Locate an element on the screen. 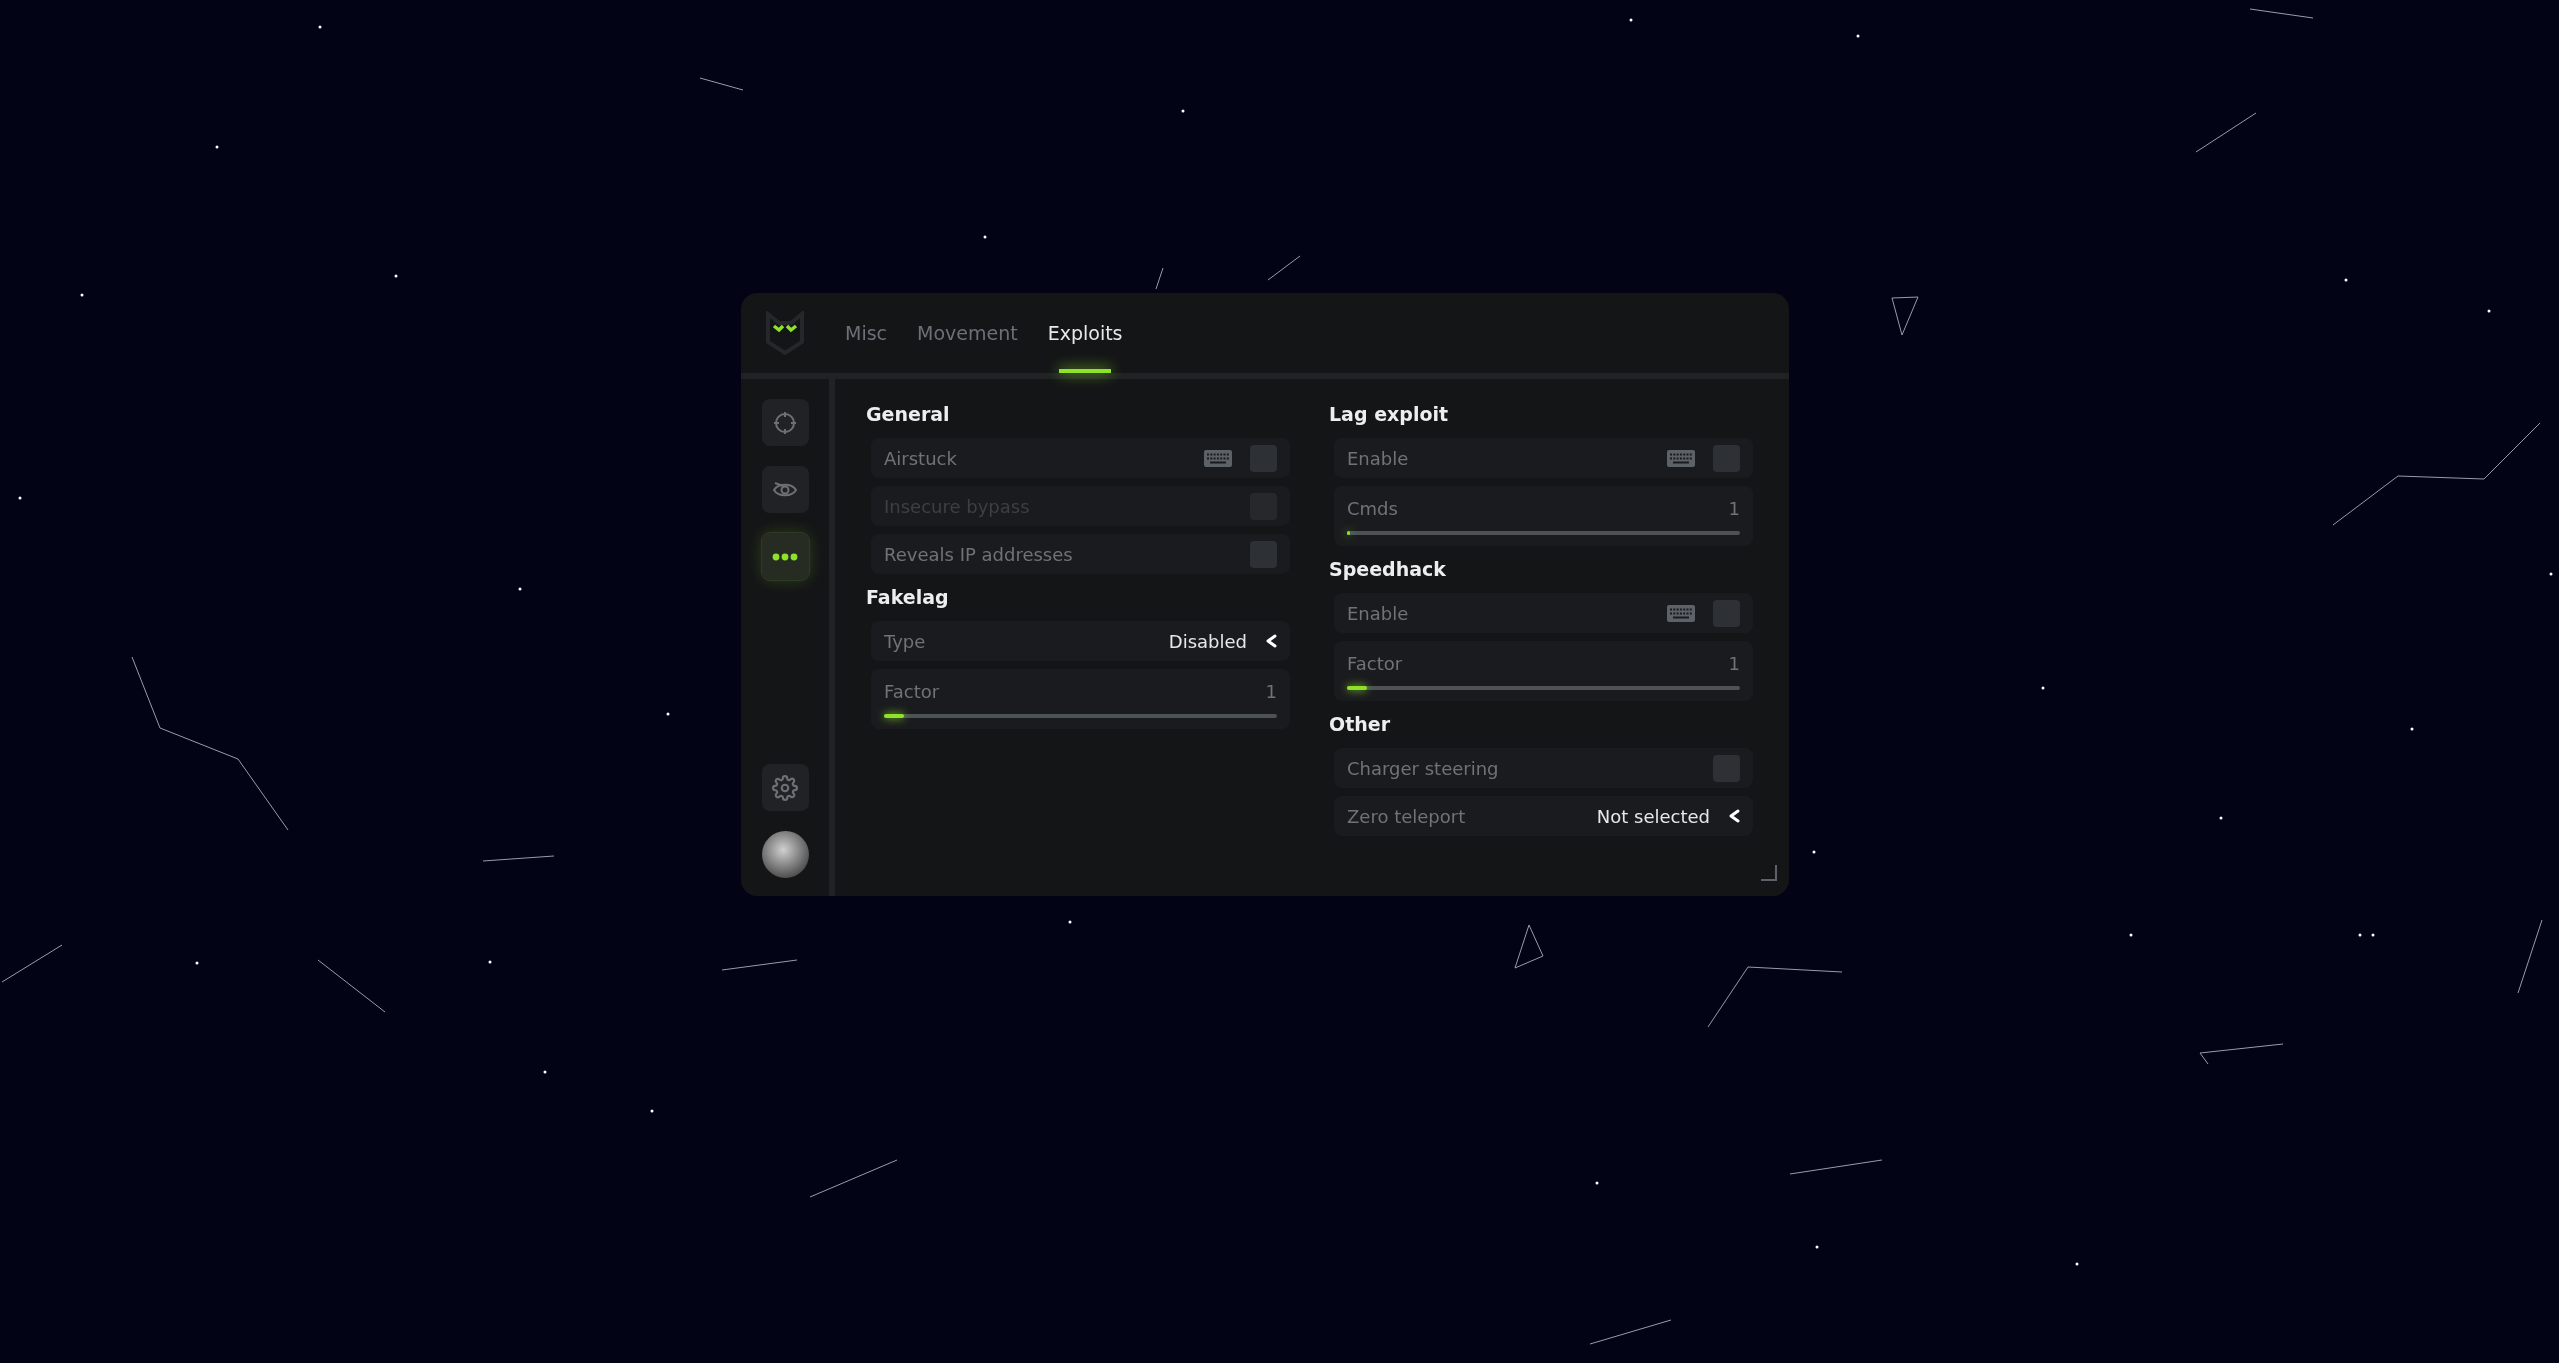 The image size is (2559, 1363). settings-icon is located at coordinates (785, 787).